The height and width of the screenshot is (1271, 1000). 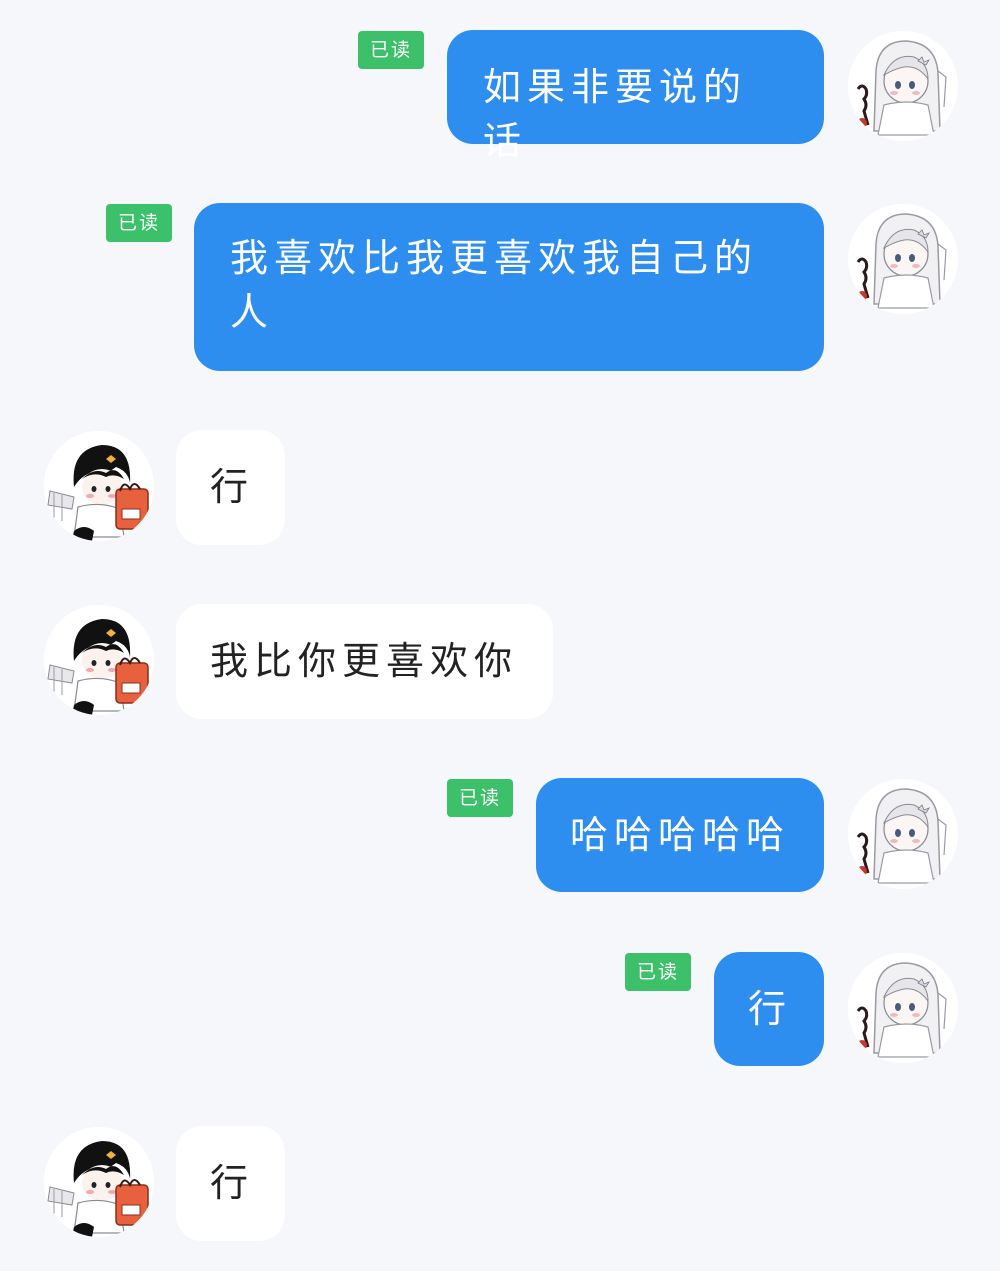 What do you see at coordinates (615, 114) in the screenshot?
I see `message-text: 如果非要说的话` at bounding box center [615, 114].